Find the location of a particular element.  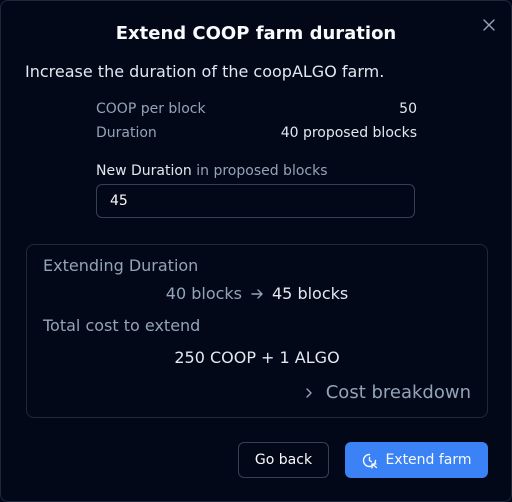

duration-to: 45 blocks is located at coordinates (310, 293).